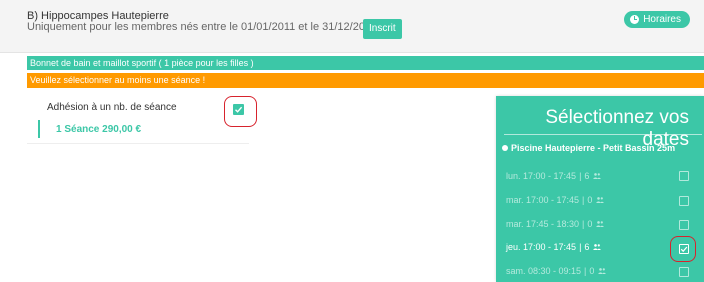 This screenshot has width=704, height=282. I want to click on slot-time: mar. 17:45 - 18:30, so click(543, 224).